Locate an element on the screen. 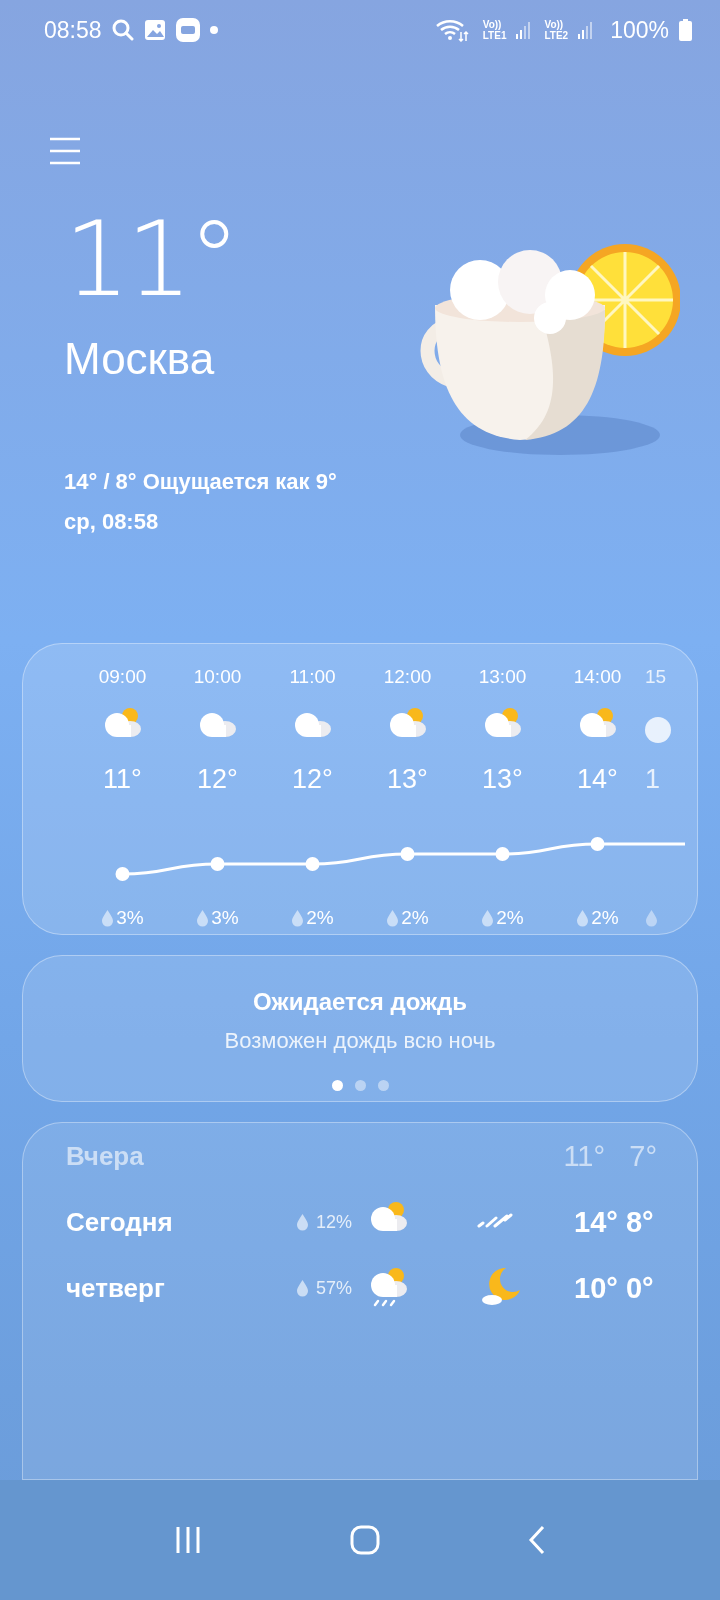 This screenshot has height=1600, width=720. network-label: LTE1 is located at coordinates (494, 35).